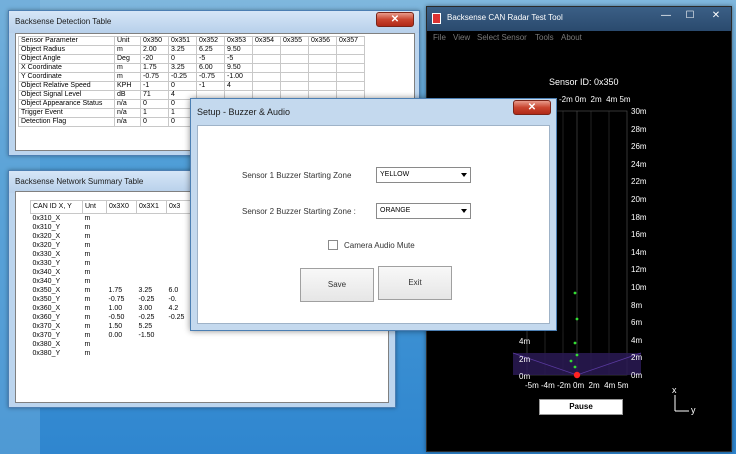 The width and height of the screenshot is (736, 454). I want to click on table-cell: 0x380_X, so click(46, 344).